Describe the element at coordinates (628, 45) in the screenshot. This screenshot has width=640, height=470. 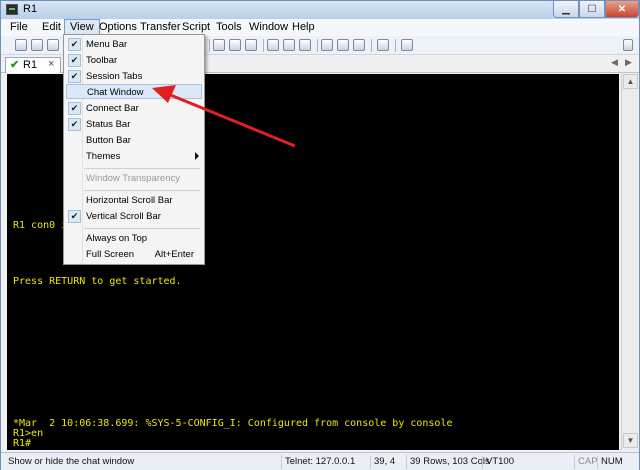
I see `toolbar-overflow-icon` at that location.